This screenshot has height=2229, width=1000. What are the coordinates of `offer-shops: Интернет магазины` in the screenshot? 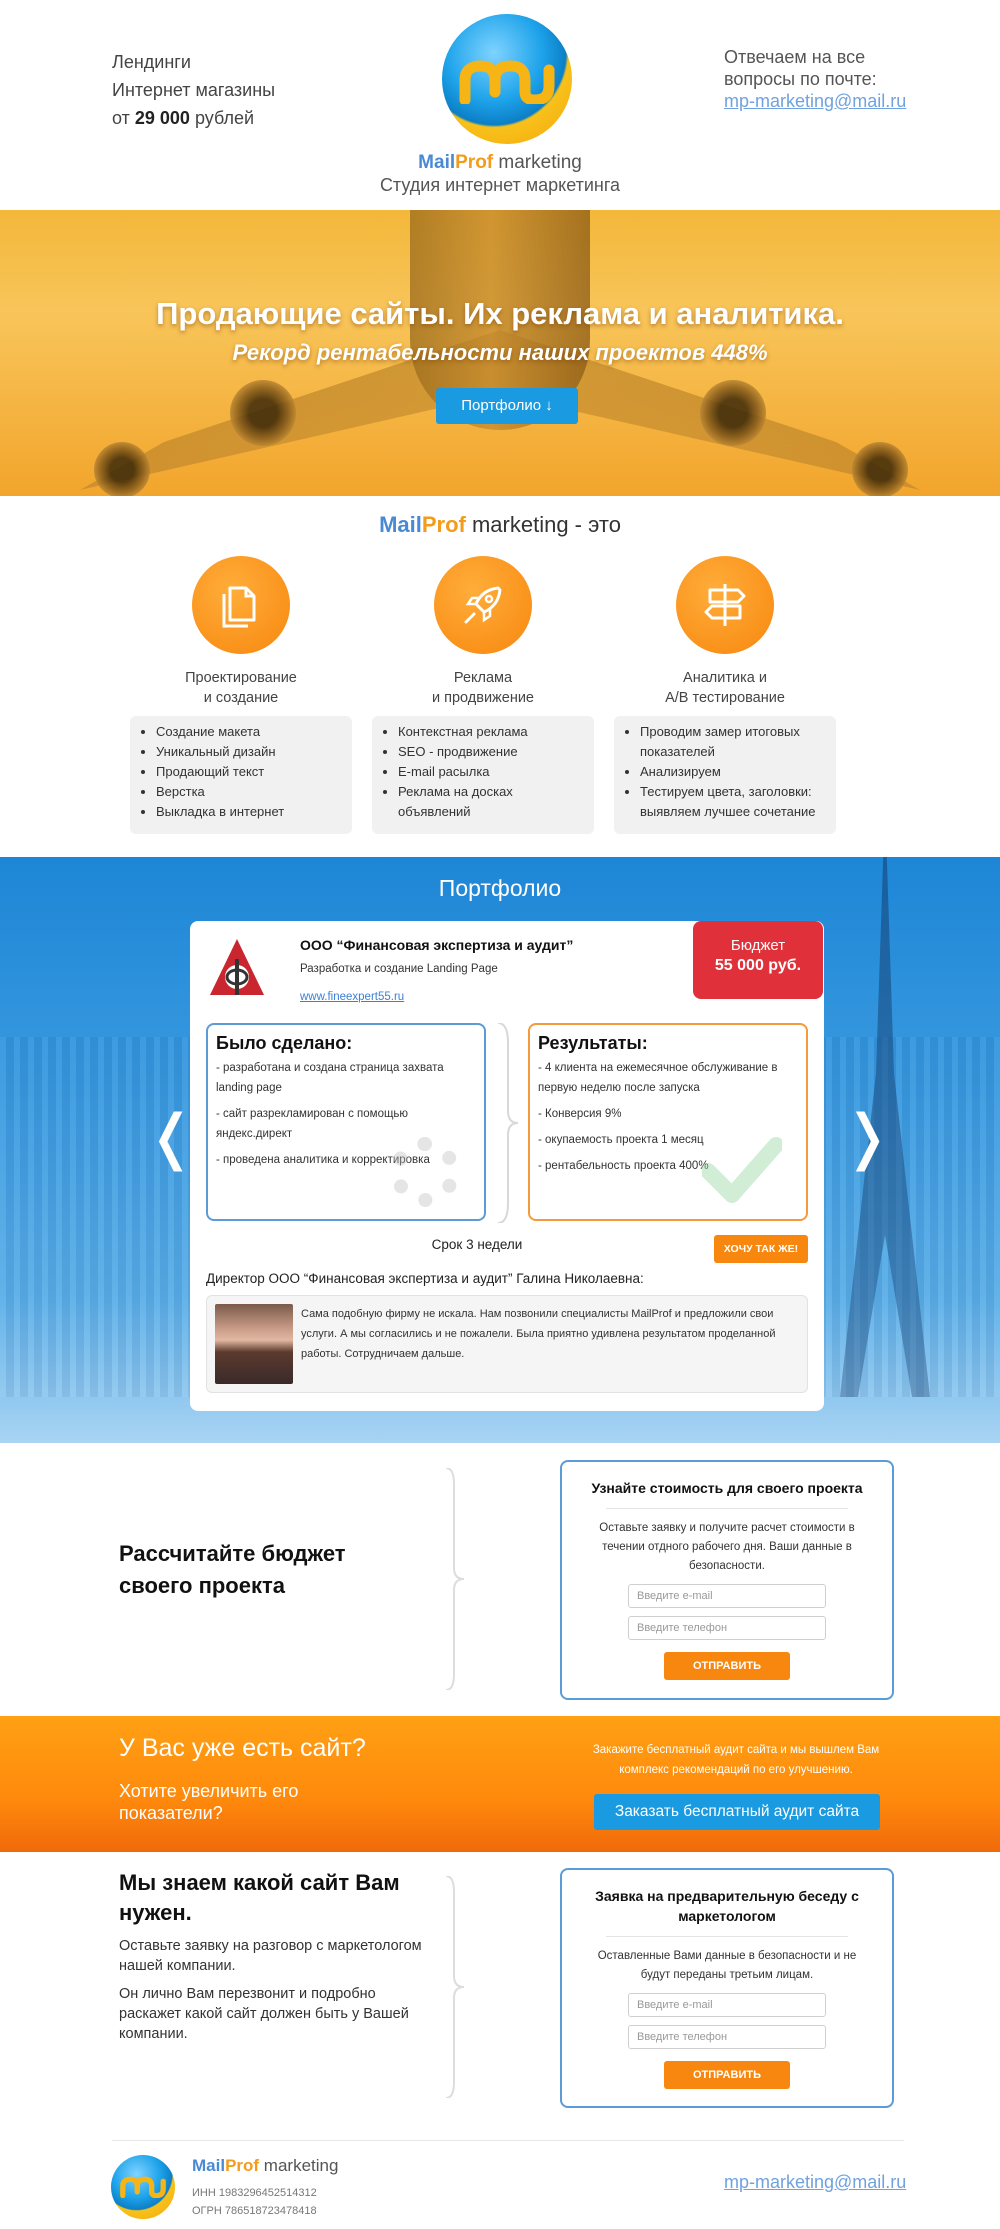 It's located at (194, 90).